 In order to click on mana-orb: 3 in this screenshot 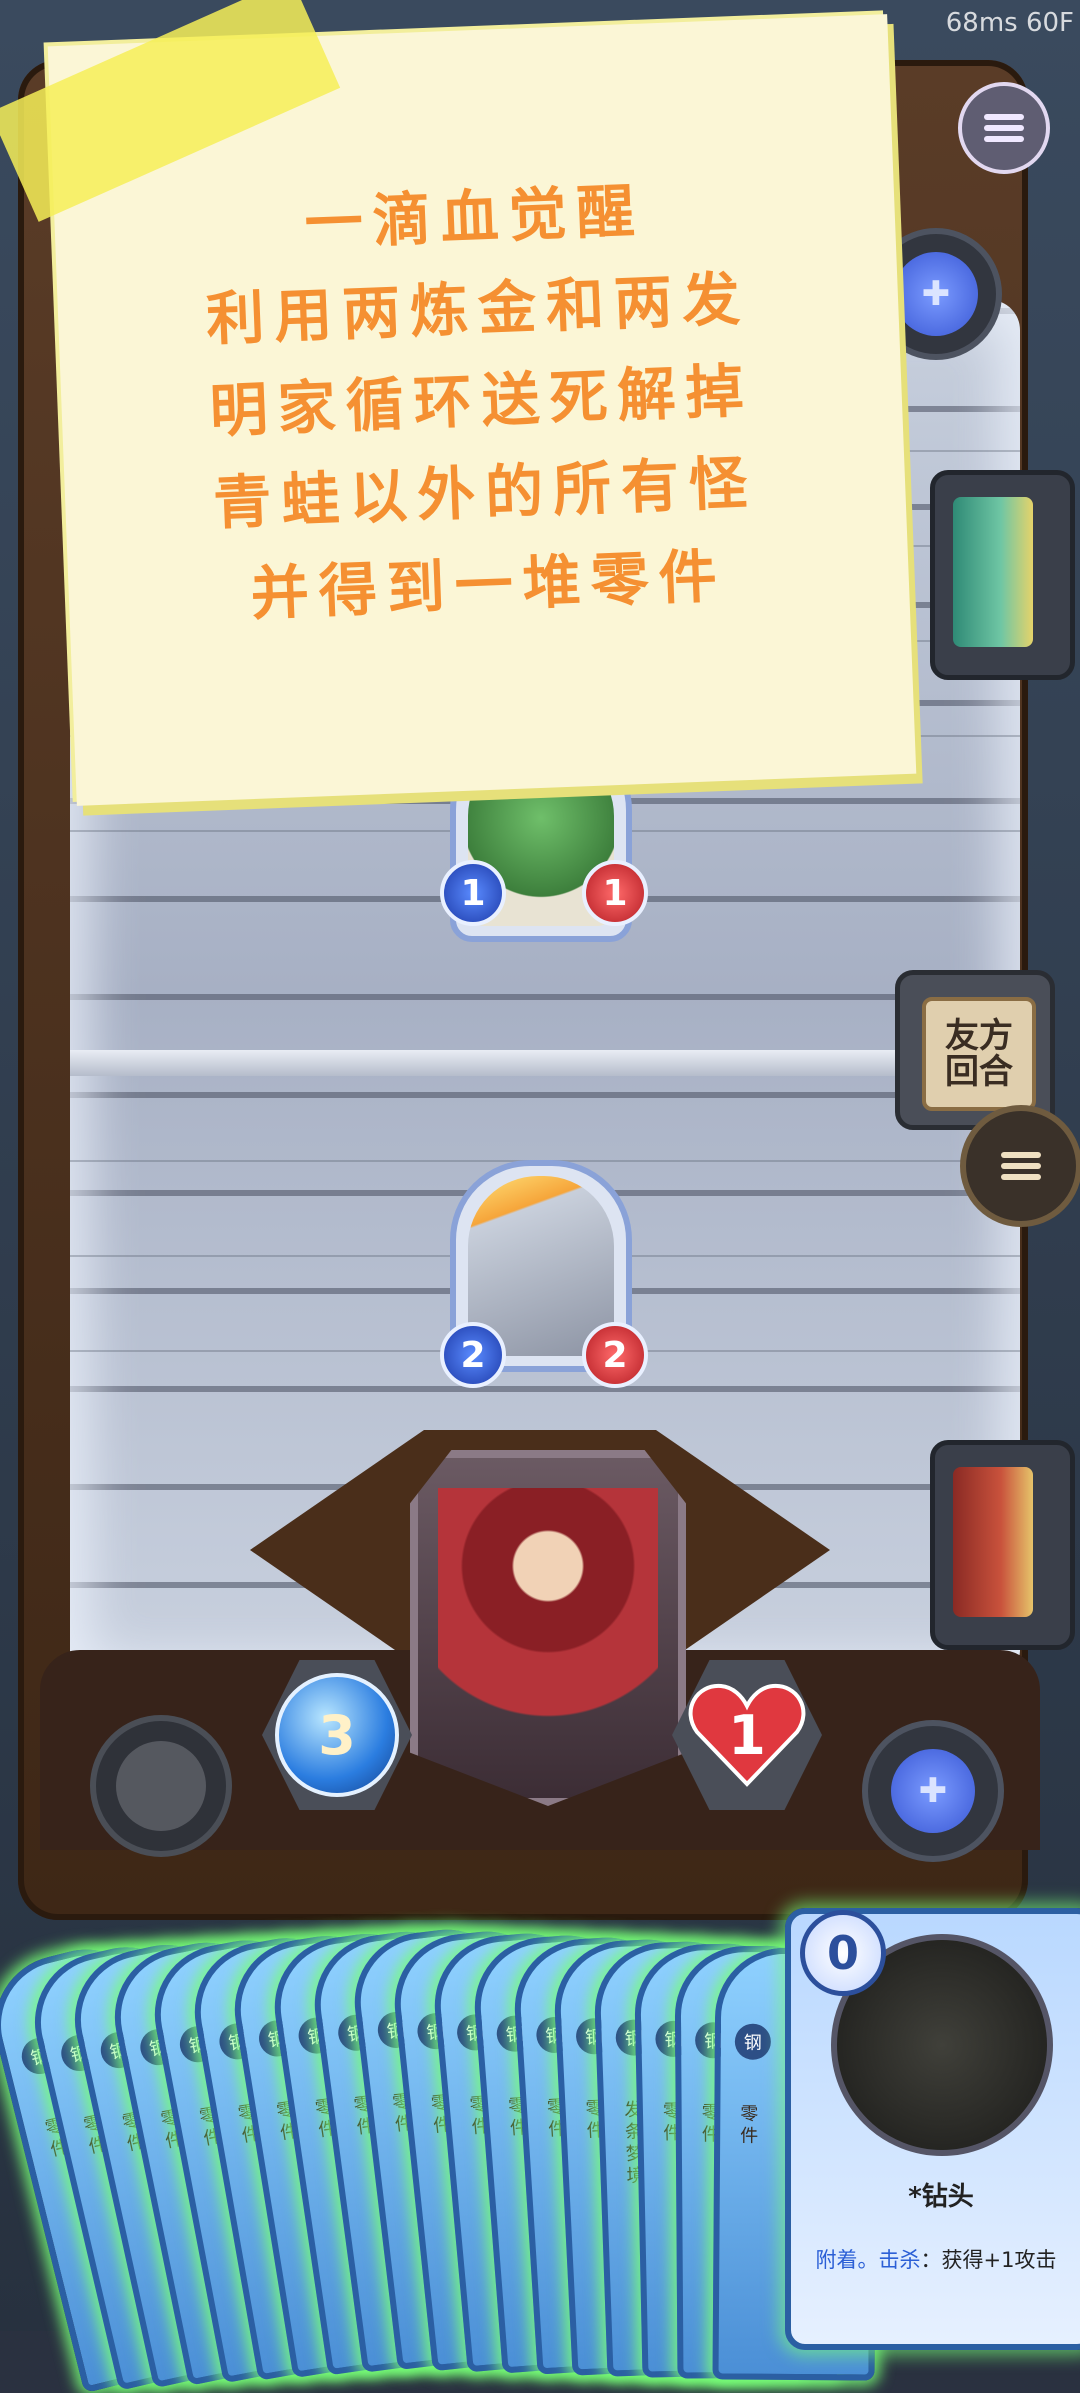, I will do `click(337, 1735)`.